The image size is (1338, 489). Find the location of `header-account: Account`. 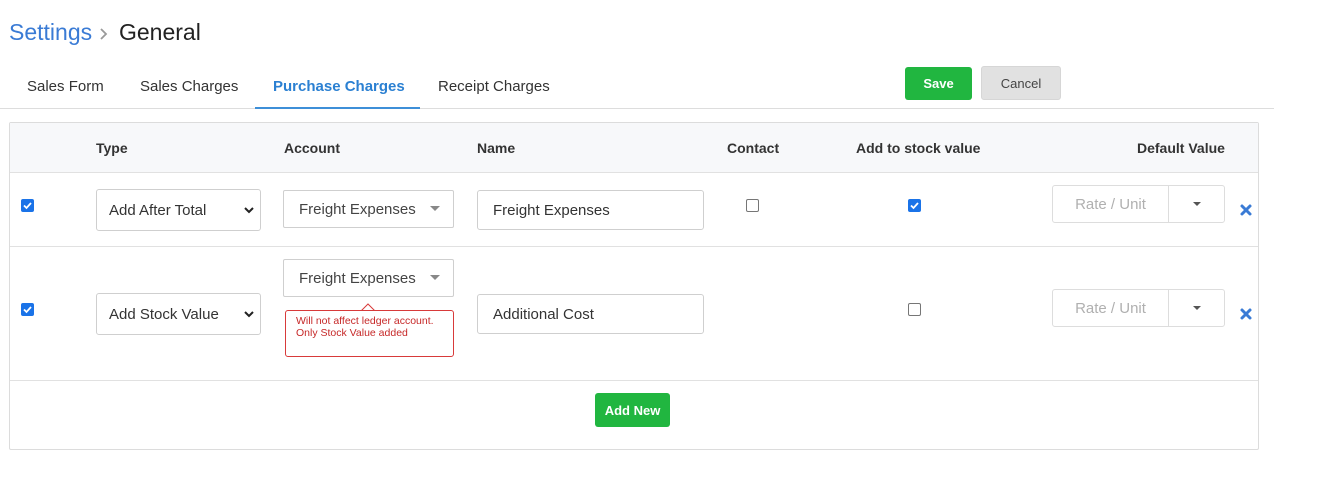

header-account: Account is located at coordinates (312, 148).